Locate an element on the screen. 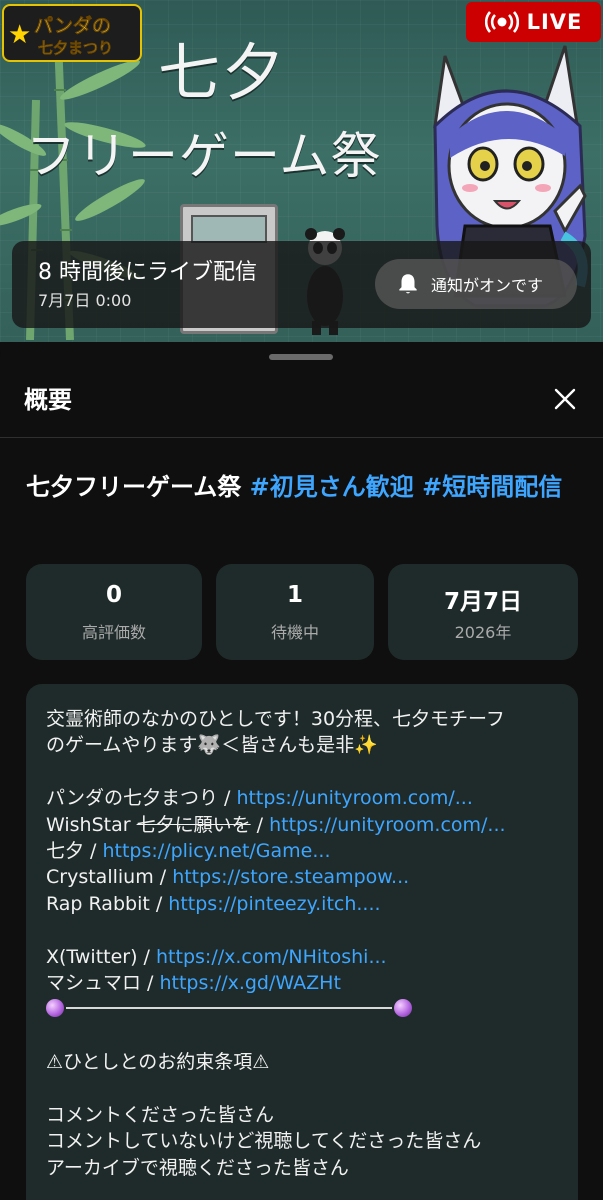 Image resolution: width=603 pixels, height=1200 pixels. description-line: のゲームやります🐺＜皆さんも是非✨ is located at coordinates (212, 745).